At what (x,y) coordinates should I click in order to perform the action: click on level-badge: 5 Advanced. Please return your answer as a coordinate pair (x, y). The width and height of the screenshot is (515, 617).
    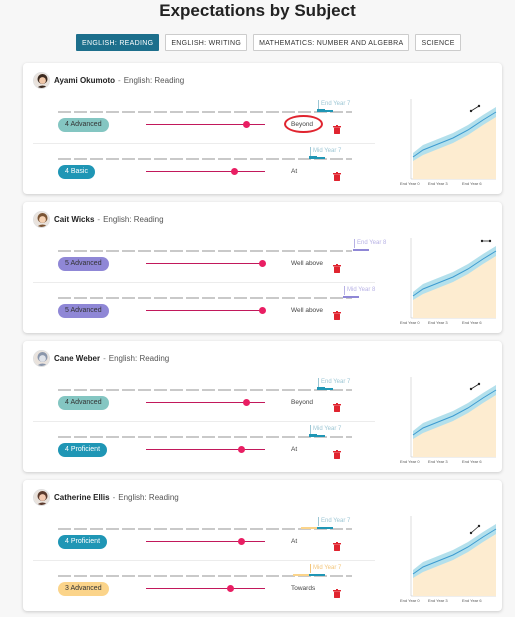
    Looking at the image, I should click on (83, 264).